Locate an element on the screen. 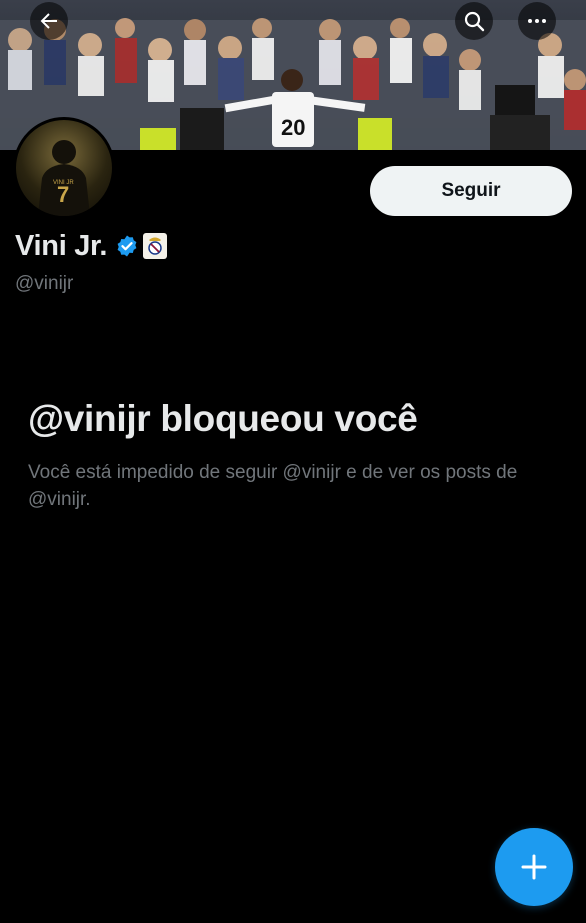 This screenshot has height=923, width=586. more-options-button is located at coordinates (537, 21).